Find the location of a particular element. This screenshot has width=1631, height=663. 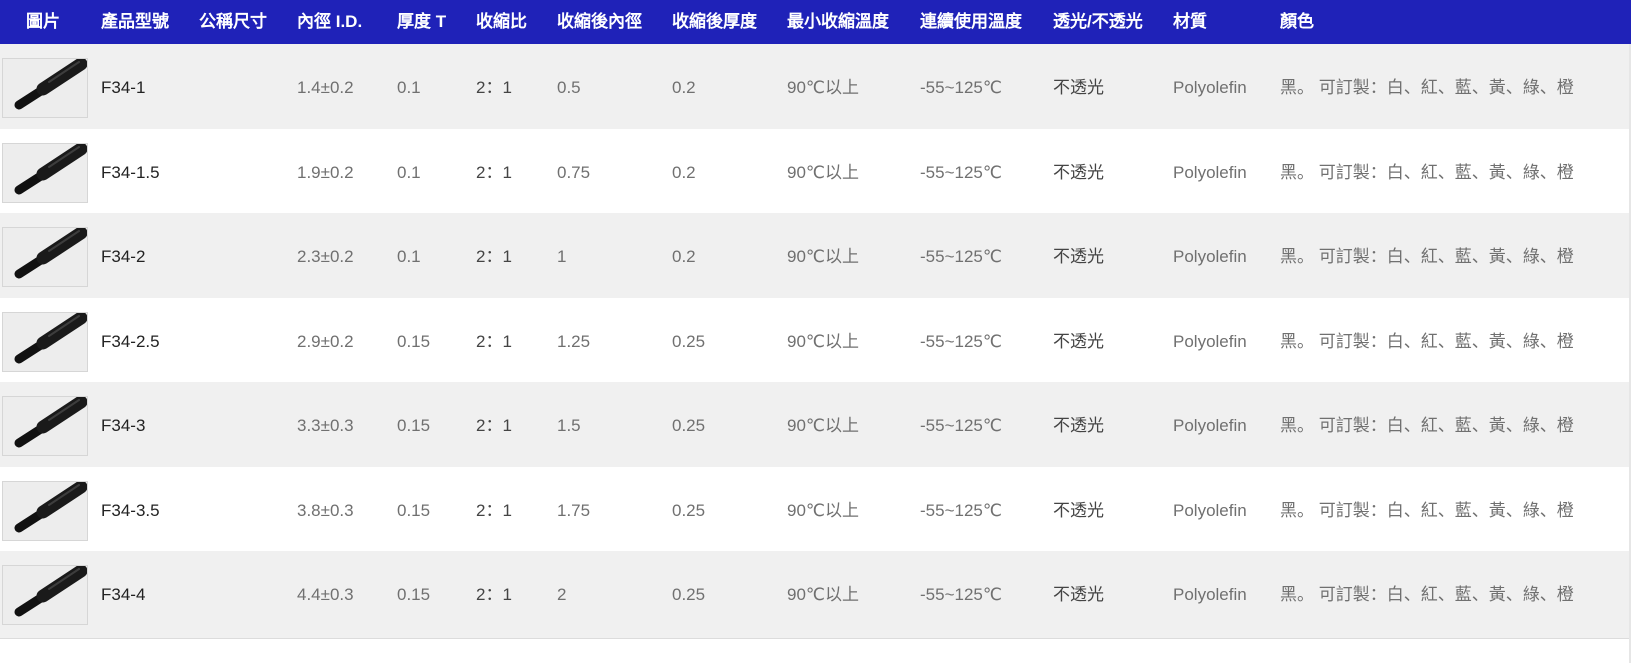

inner-diameter-cell: 4.4±0.3 is located at coordinates (325, 594).